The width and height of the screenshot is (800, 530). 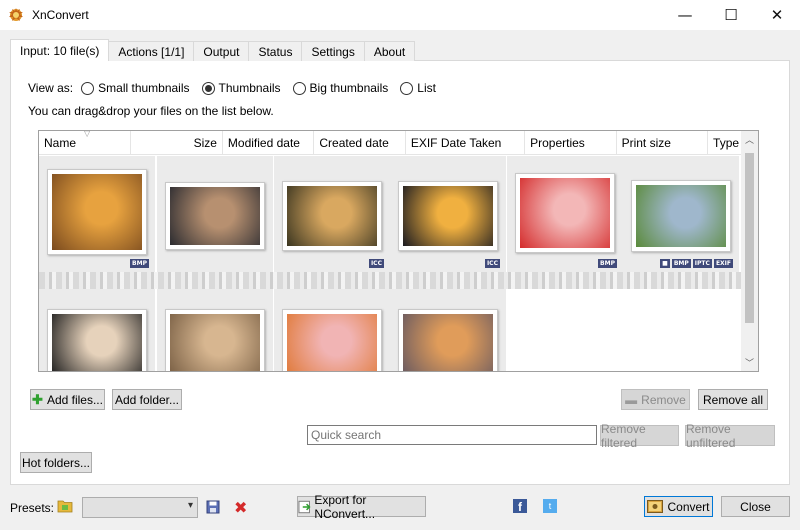 I want to click on thumbnail-ruined-building, so click(x=215, y=216).